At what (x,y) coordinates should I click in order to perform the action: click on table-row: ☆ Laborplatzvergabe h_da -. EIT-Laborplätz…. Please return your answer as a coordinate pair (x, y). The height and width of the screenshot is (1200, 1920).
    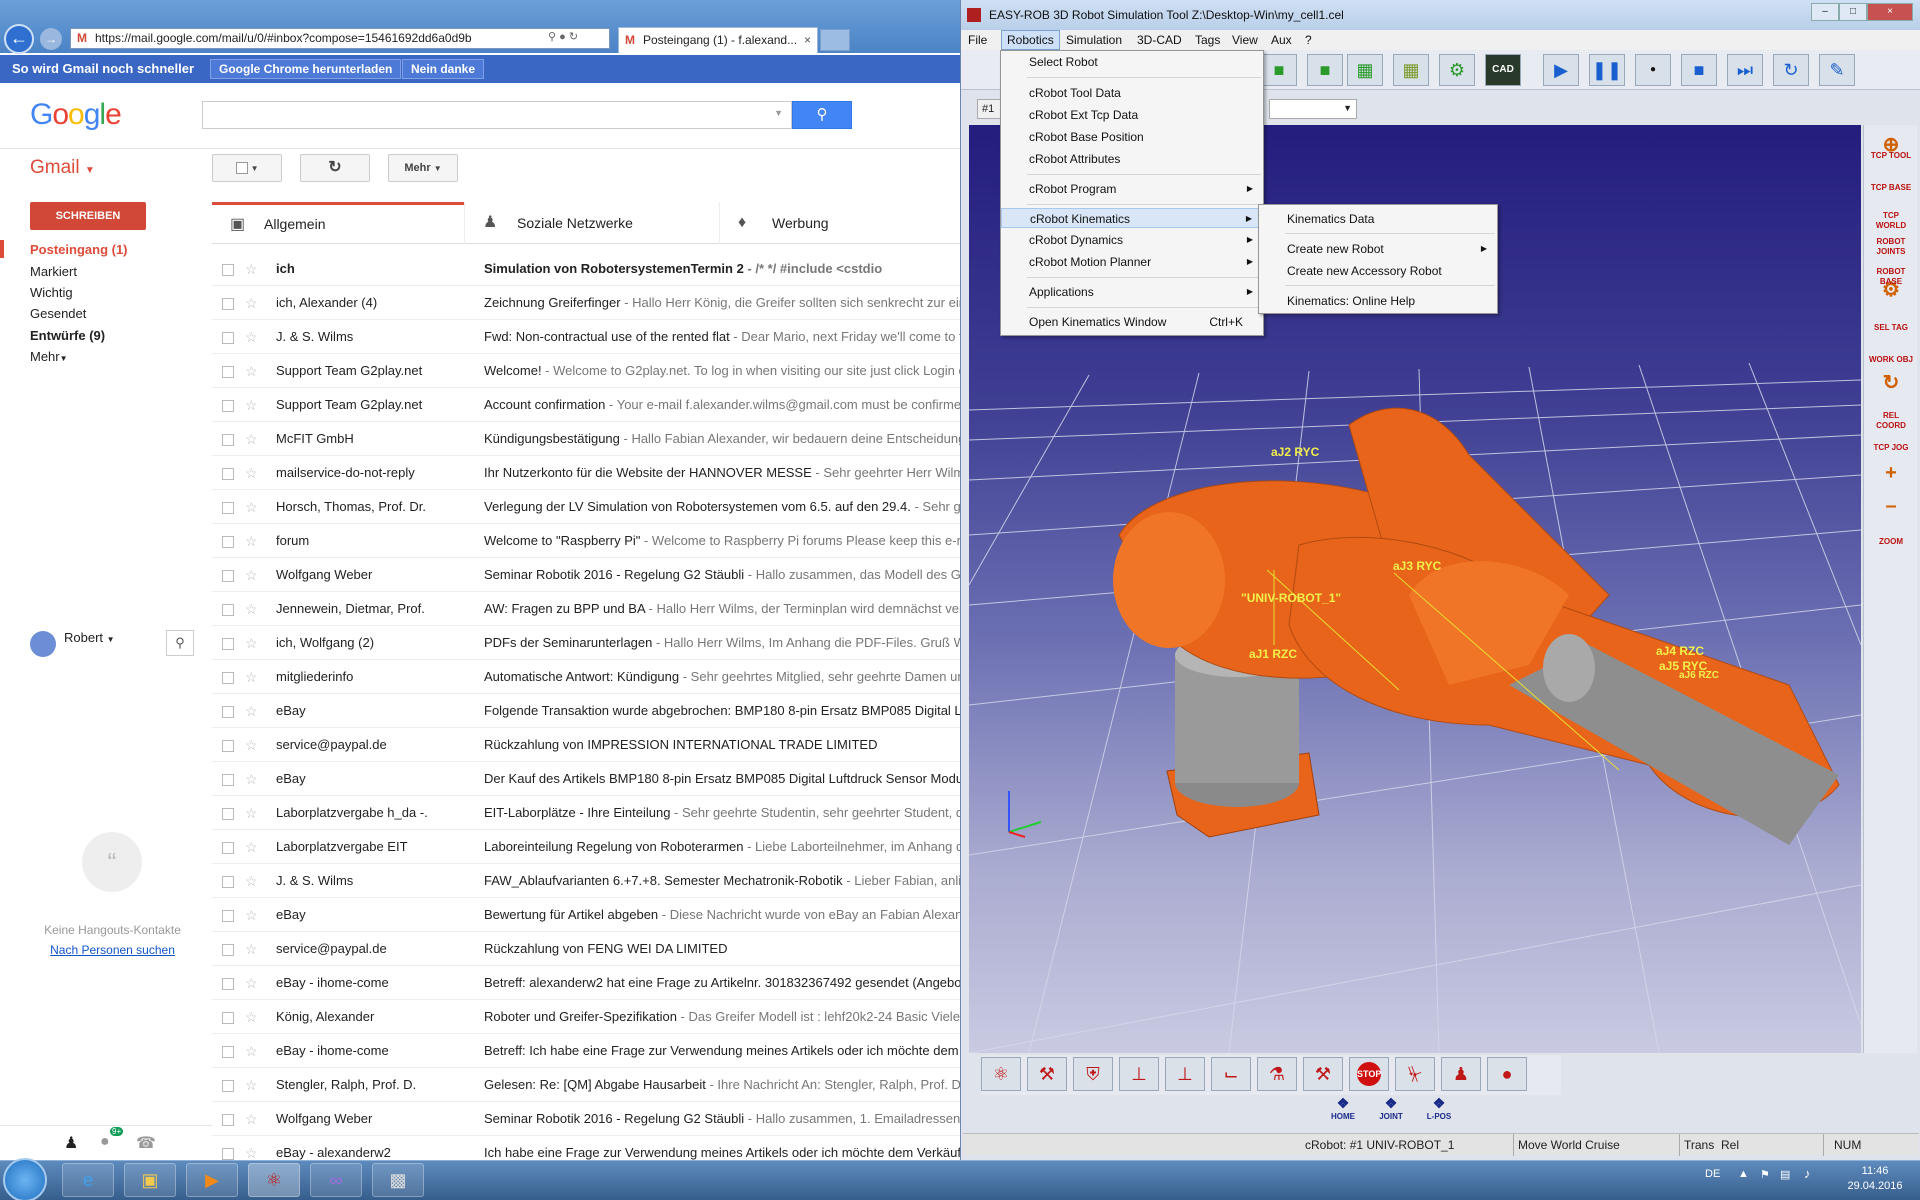
    Looking at the image, I should click on (586, 813).